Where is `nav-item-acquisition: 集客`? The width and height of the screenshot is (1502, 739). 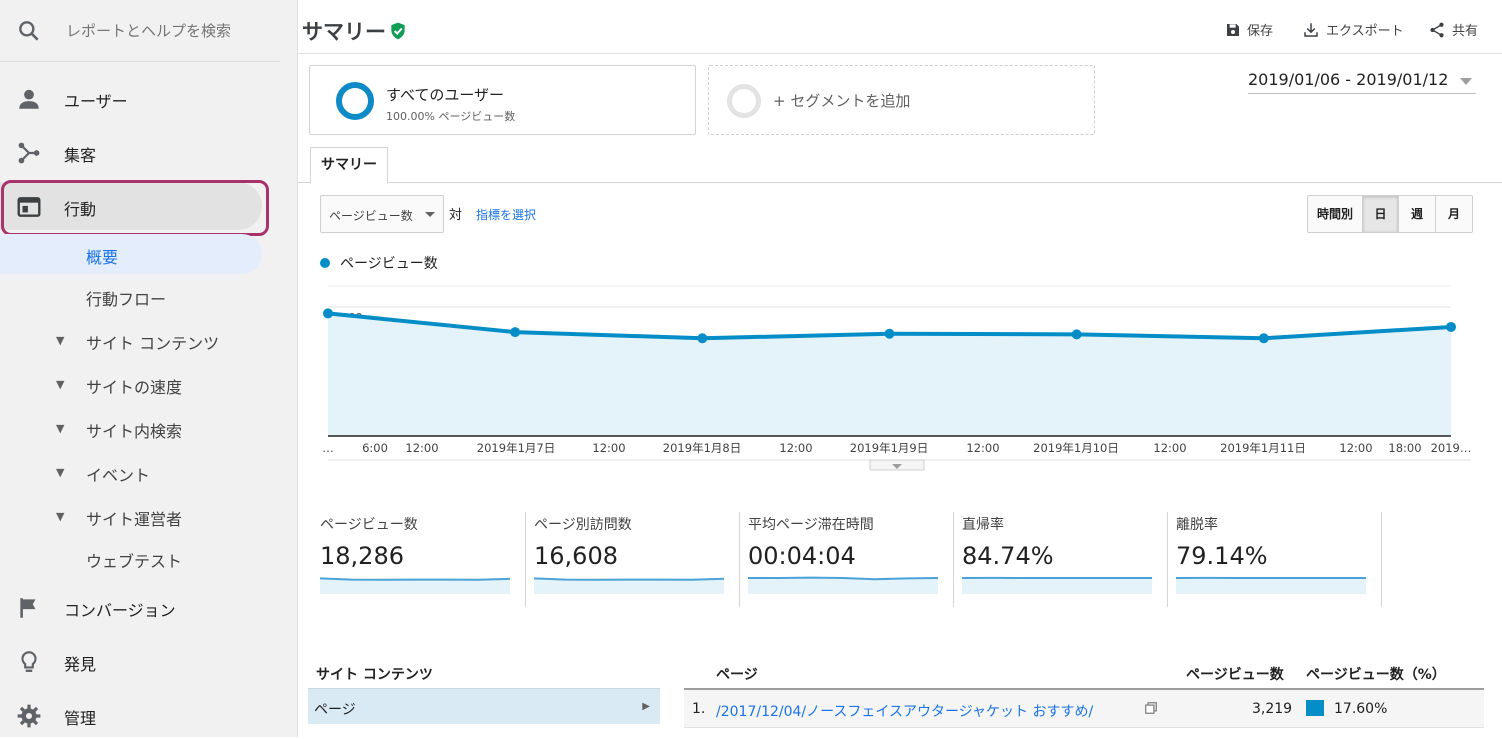 nav-item-acquisition: 集客 is located at coordinates (140, 152).